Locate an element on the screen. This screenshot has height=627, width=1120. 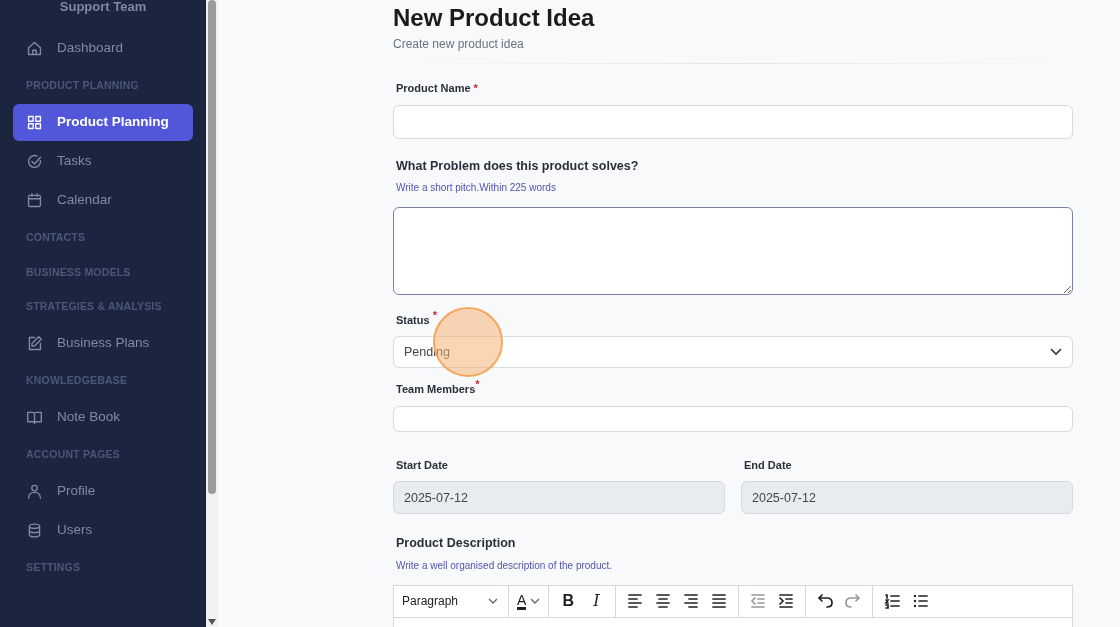
home-icon is located at coordinates (34, 48).